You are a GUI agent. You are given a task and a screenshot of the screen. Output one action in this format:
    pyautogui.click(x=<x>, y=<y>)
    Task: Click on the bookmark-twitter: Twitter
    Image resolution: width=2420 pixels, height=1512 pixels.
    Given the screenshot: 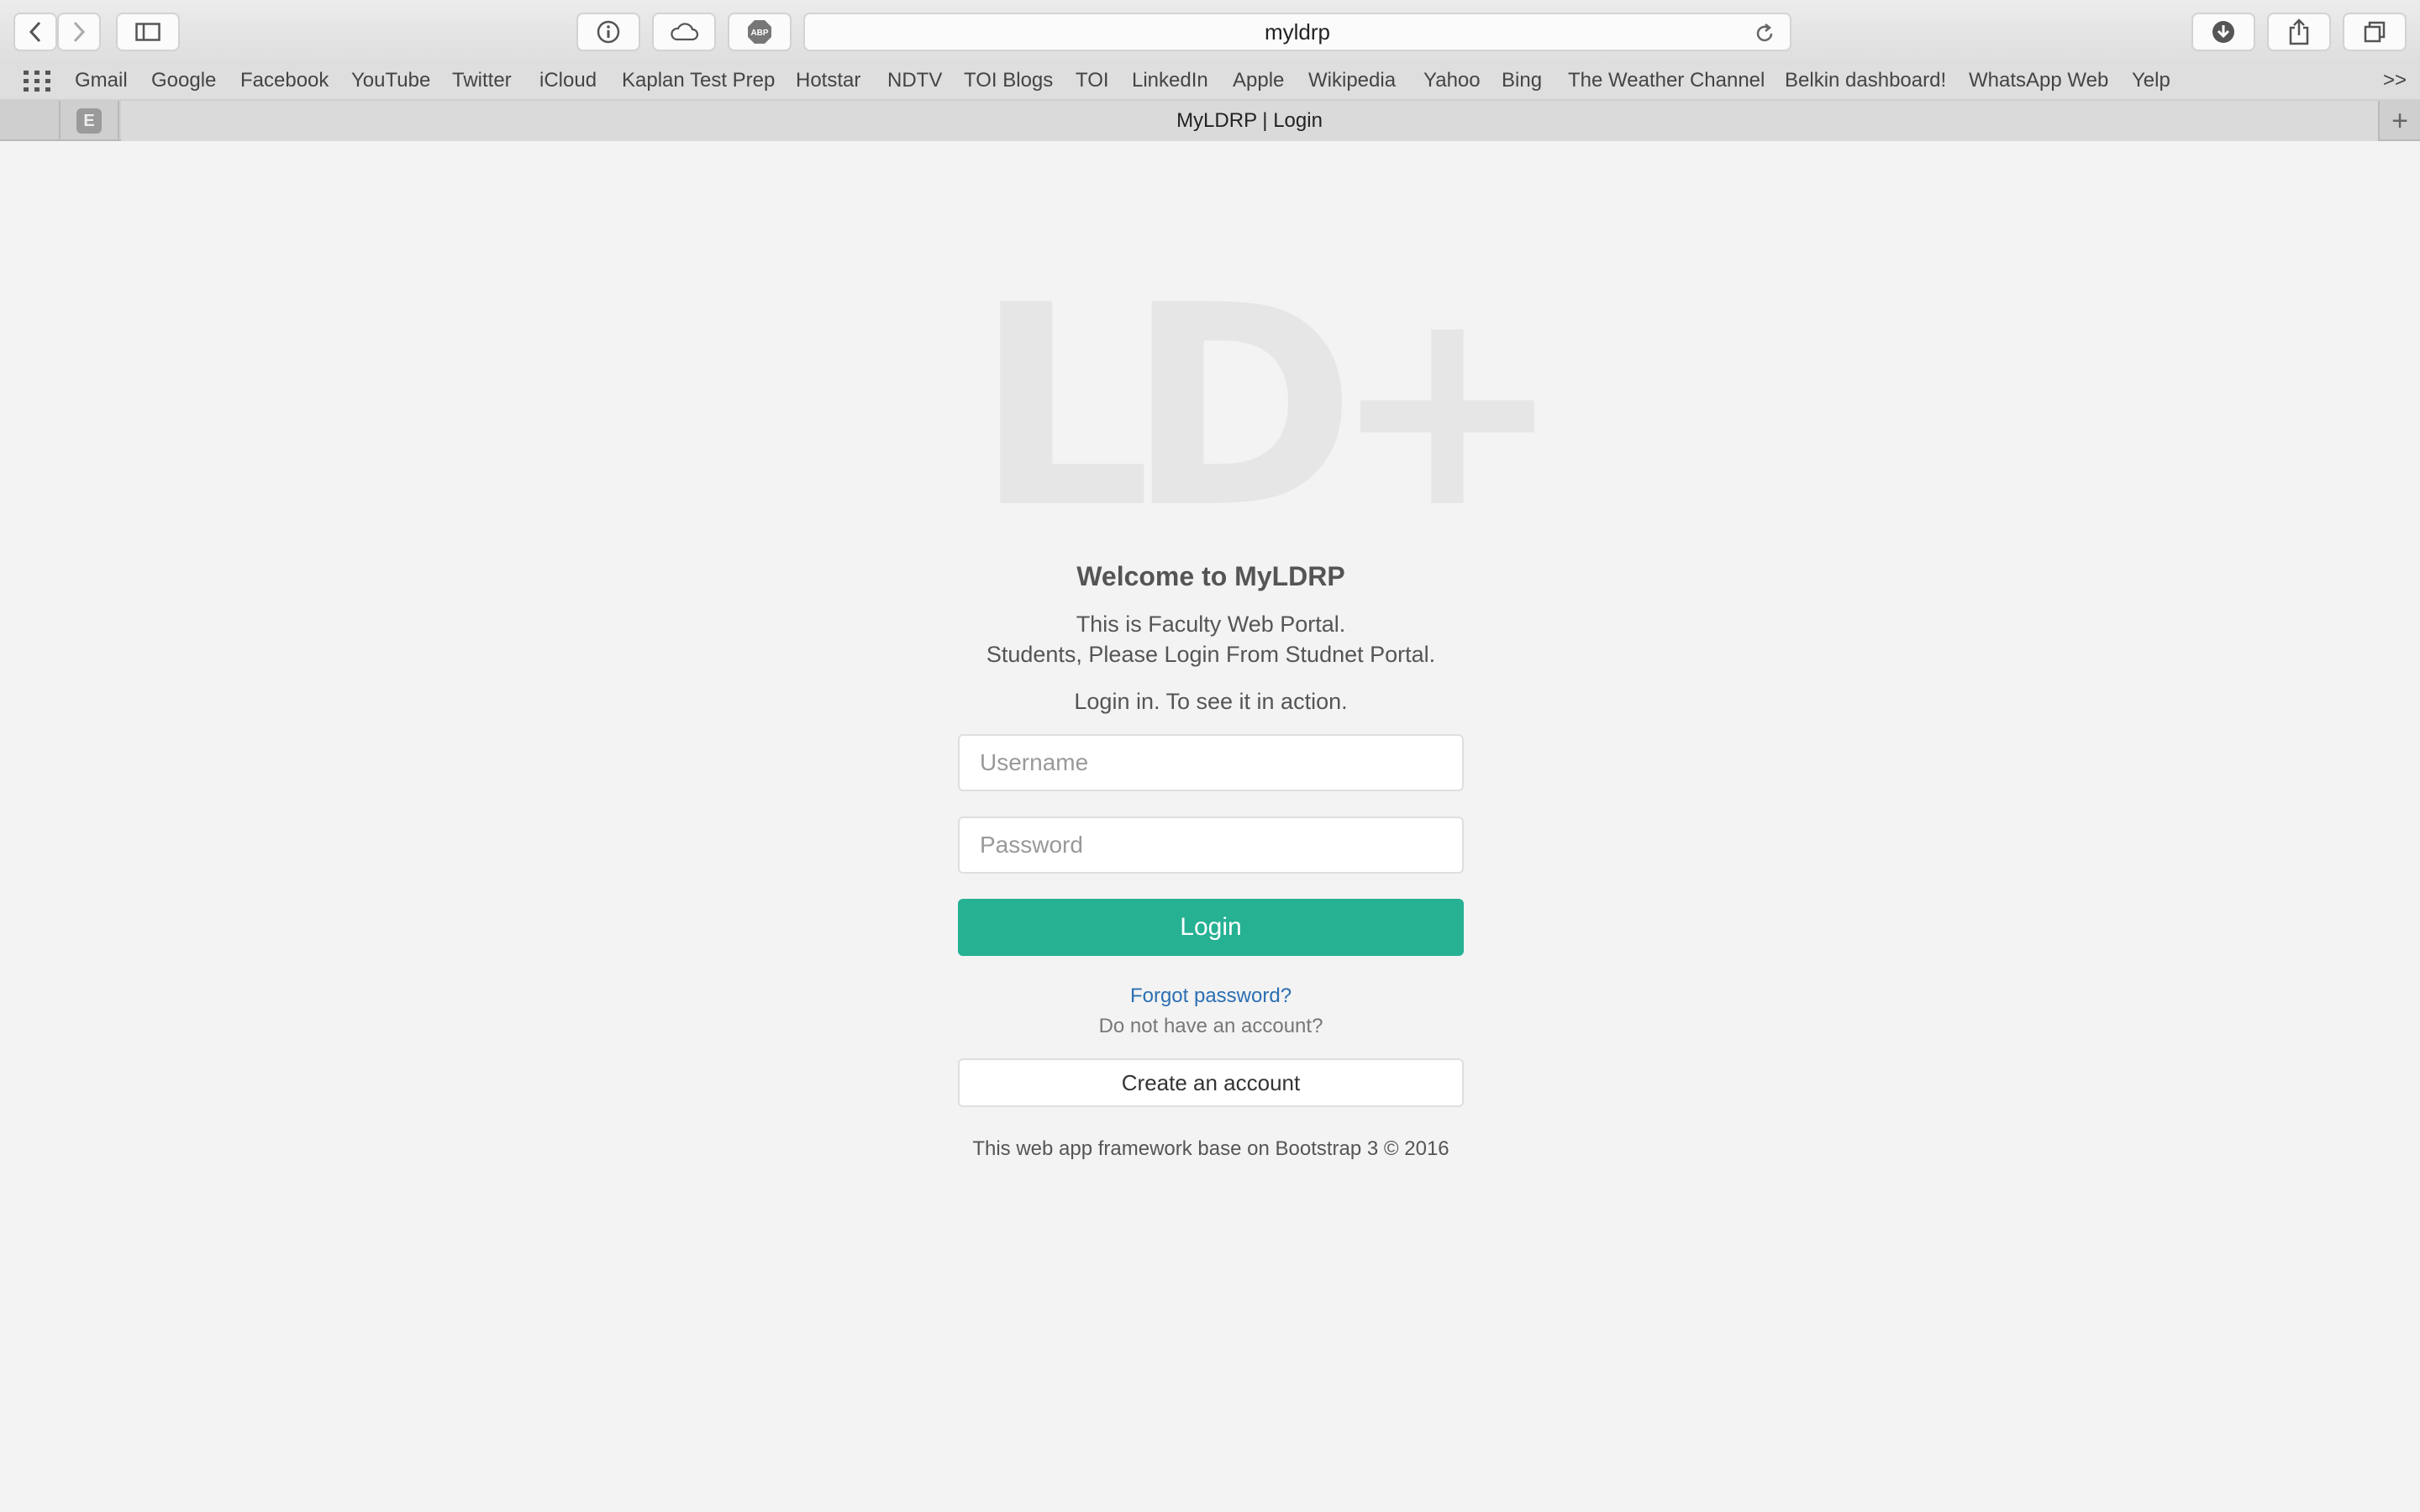 What is the action you would take?
    pyautogui.click(x=482, y=80)
    